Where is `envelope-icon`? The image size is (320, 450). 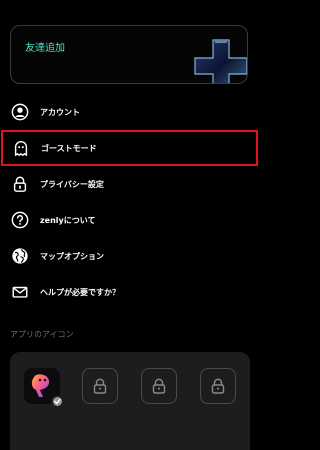 envelope-icon is located at coordinates (20, 292).